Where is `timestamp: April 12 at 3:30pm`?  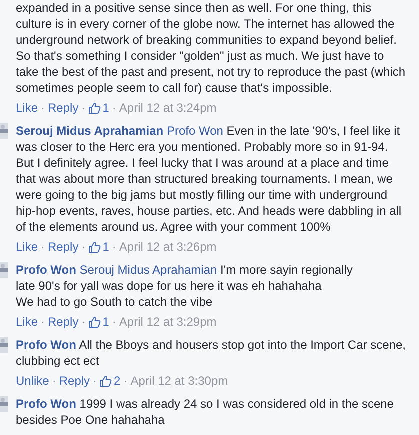 timestamp: April 12 at 3:30pm is located at coordinates (179, 381).